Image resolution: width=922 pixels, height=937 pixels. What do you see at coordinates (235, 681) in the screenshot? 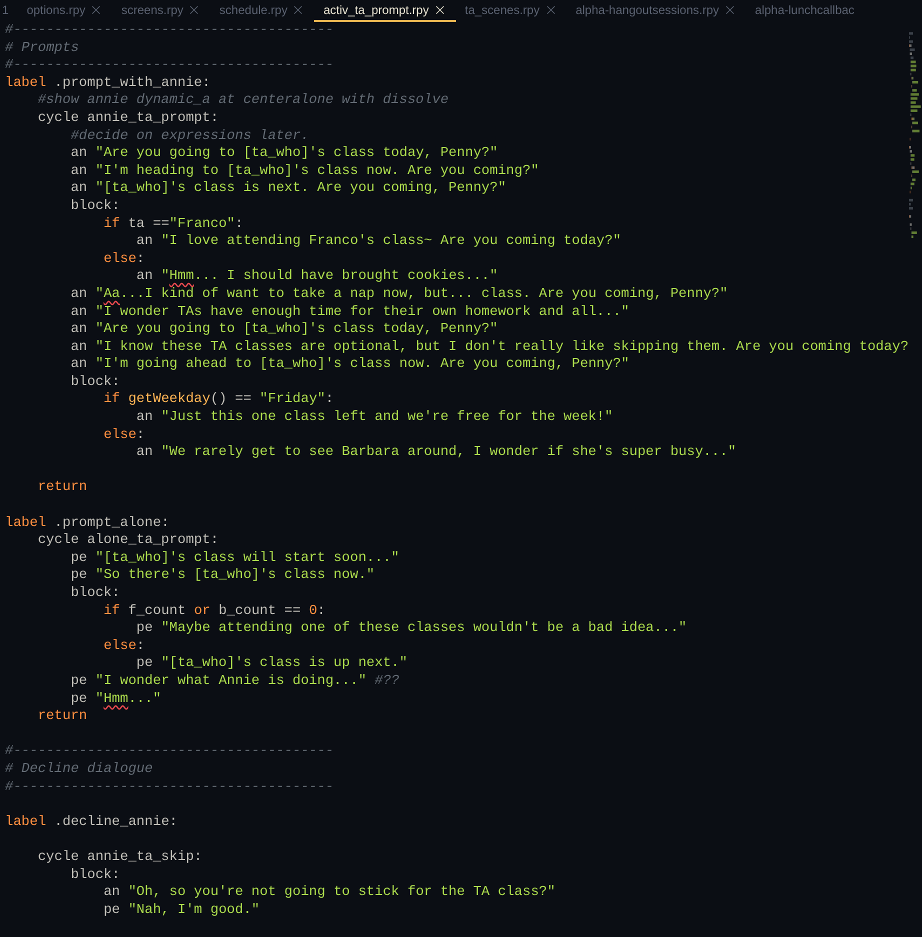
I see `code-line: pe "I wonder what Annie is doing..." #??` at bounding box center [235, 681].